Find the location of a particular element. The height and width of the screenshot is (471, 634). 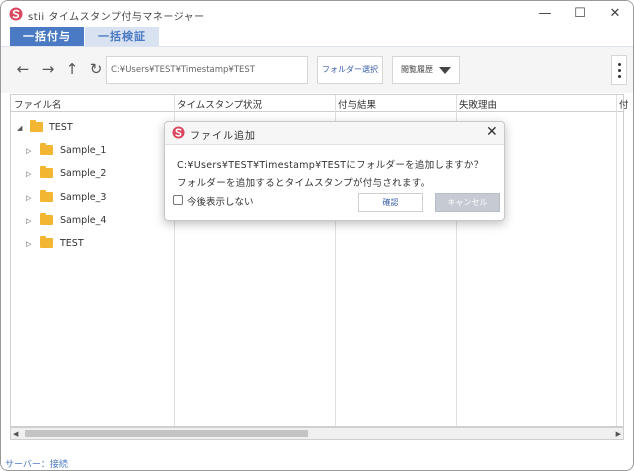

history-dropdown: 閲覧履歴 is located at coordinates (426, 70).